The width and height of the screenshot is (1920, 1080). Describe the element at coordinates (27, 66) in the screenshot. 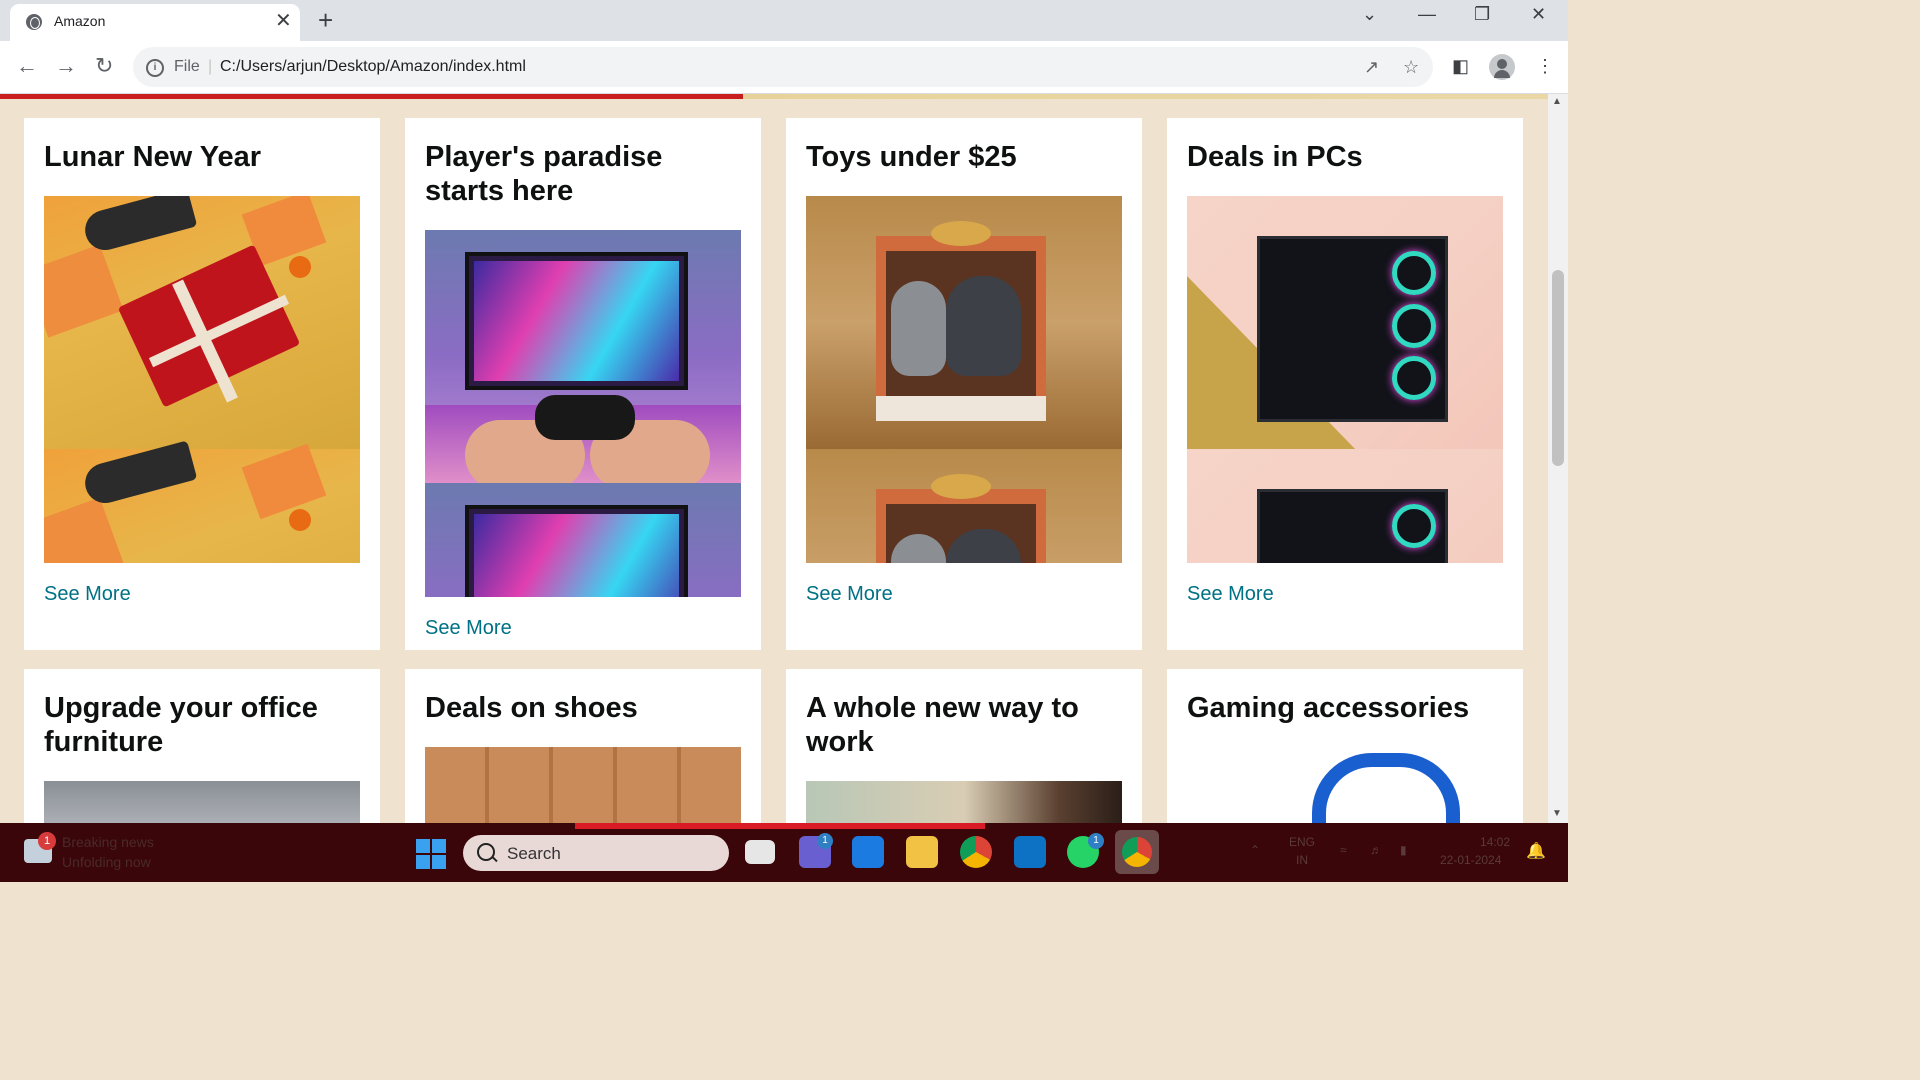

I see `back-icon: ←` at that location.